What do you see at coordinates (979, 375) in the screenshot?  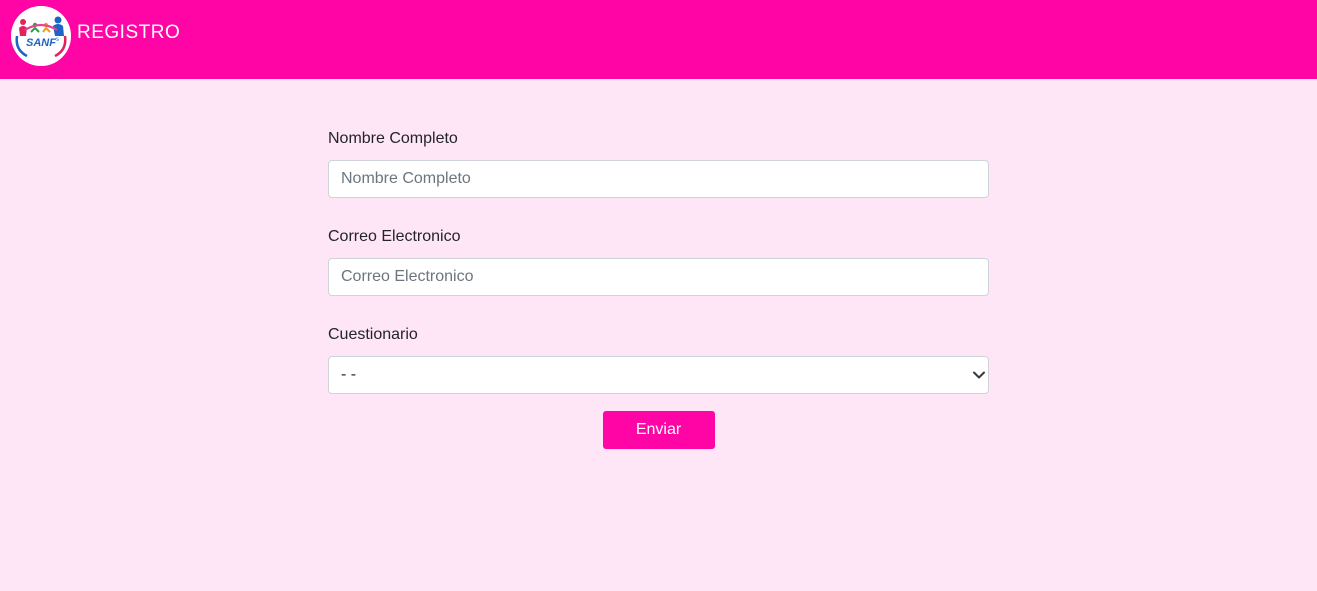 I see `chevron-down-icon` at bounding box center [979, 375].